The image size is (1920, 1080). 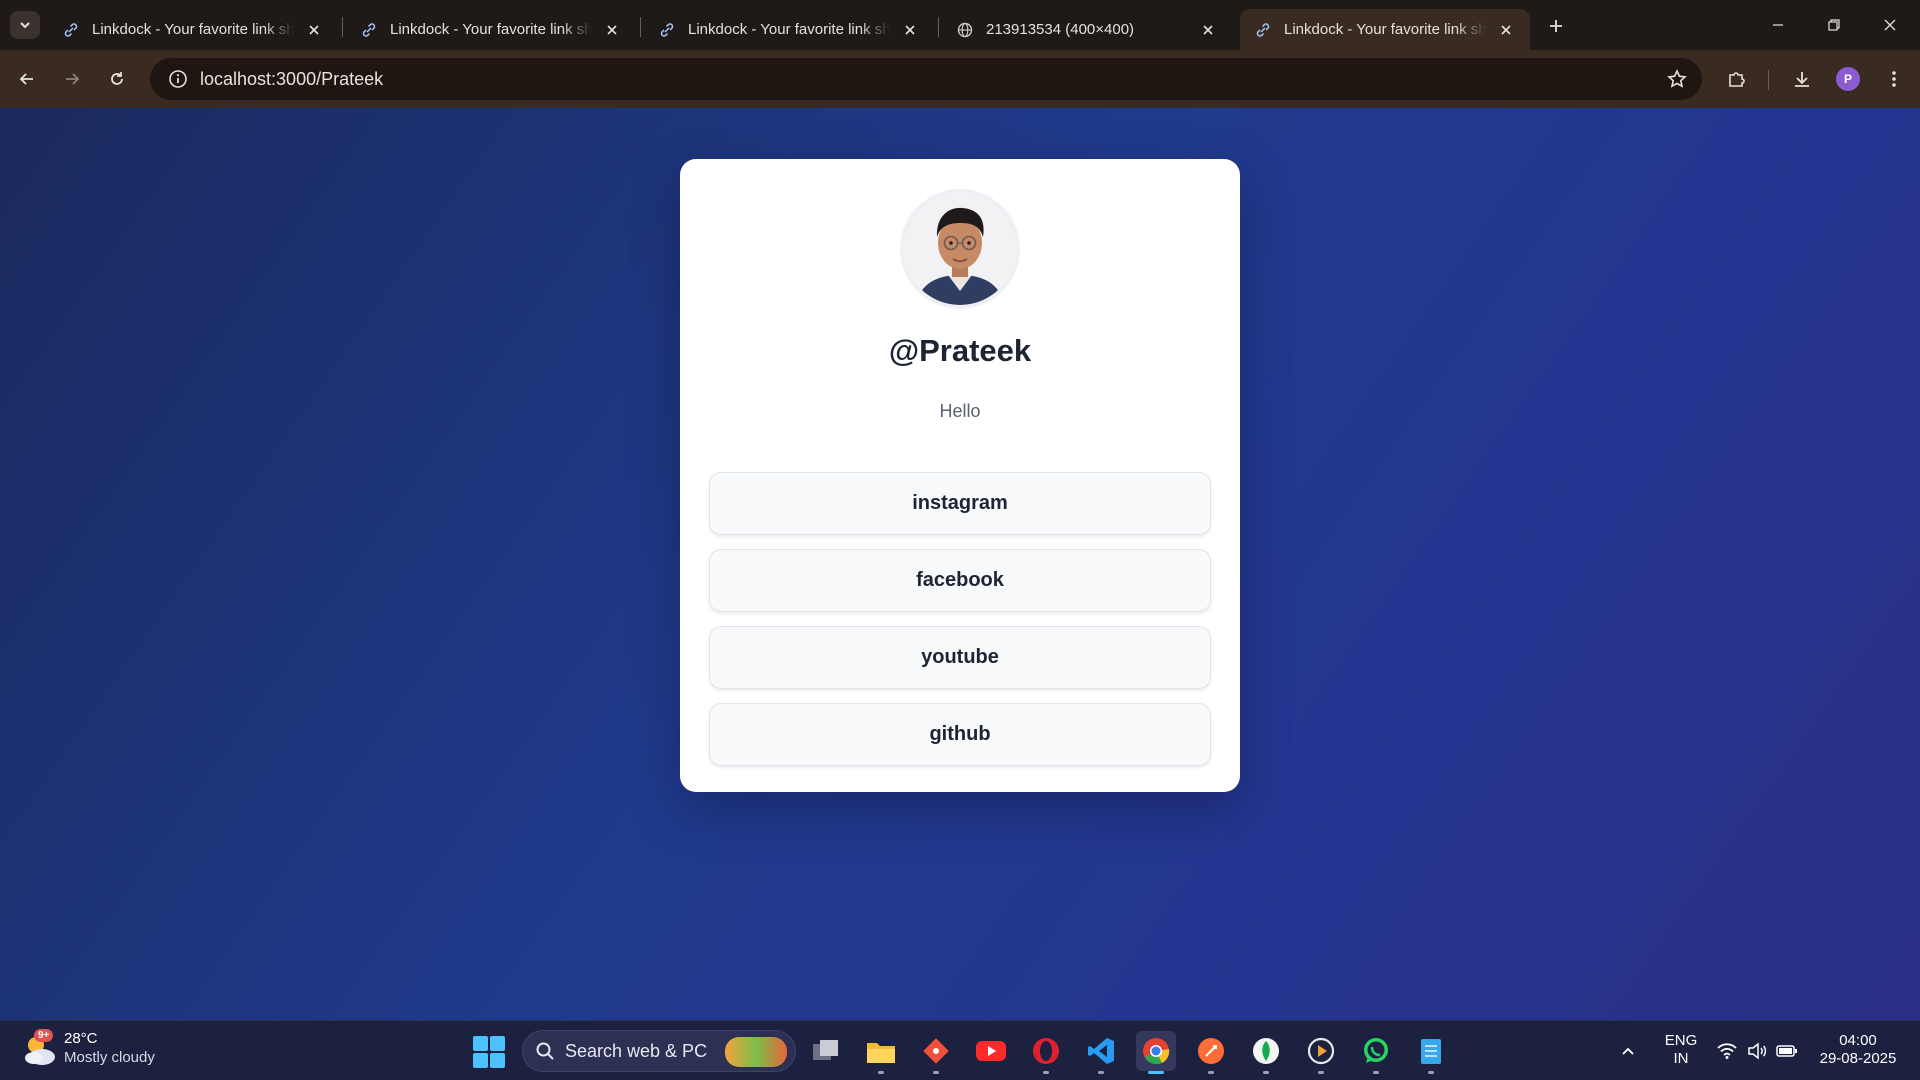 I want to click on tab-linkdock-active: Linkdock - Your favorite link sha, so click(x=1385, y=29).